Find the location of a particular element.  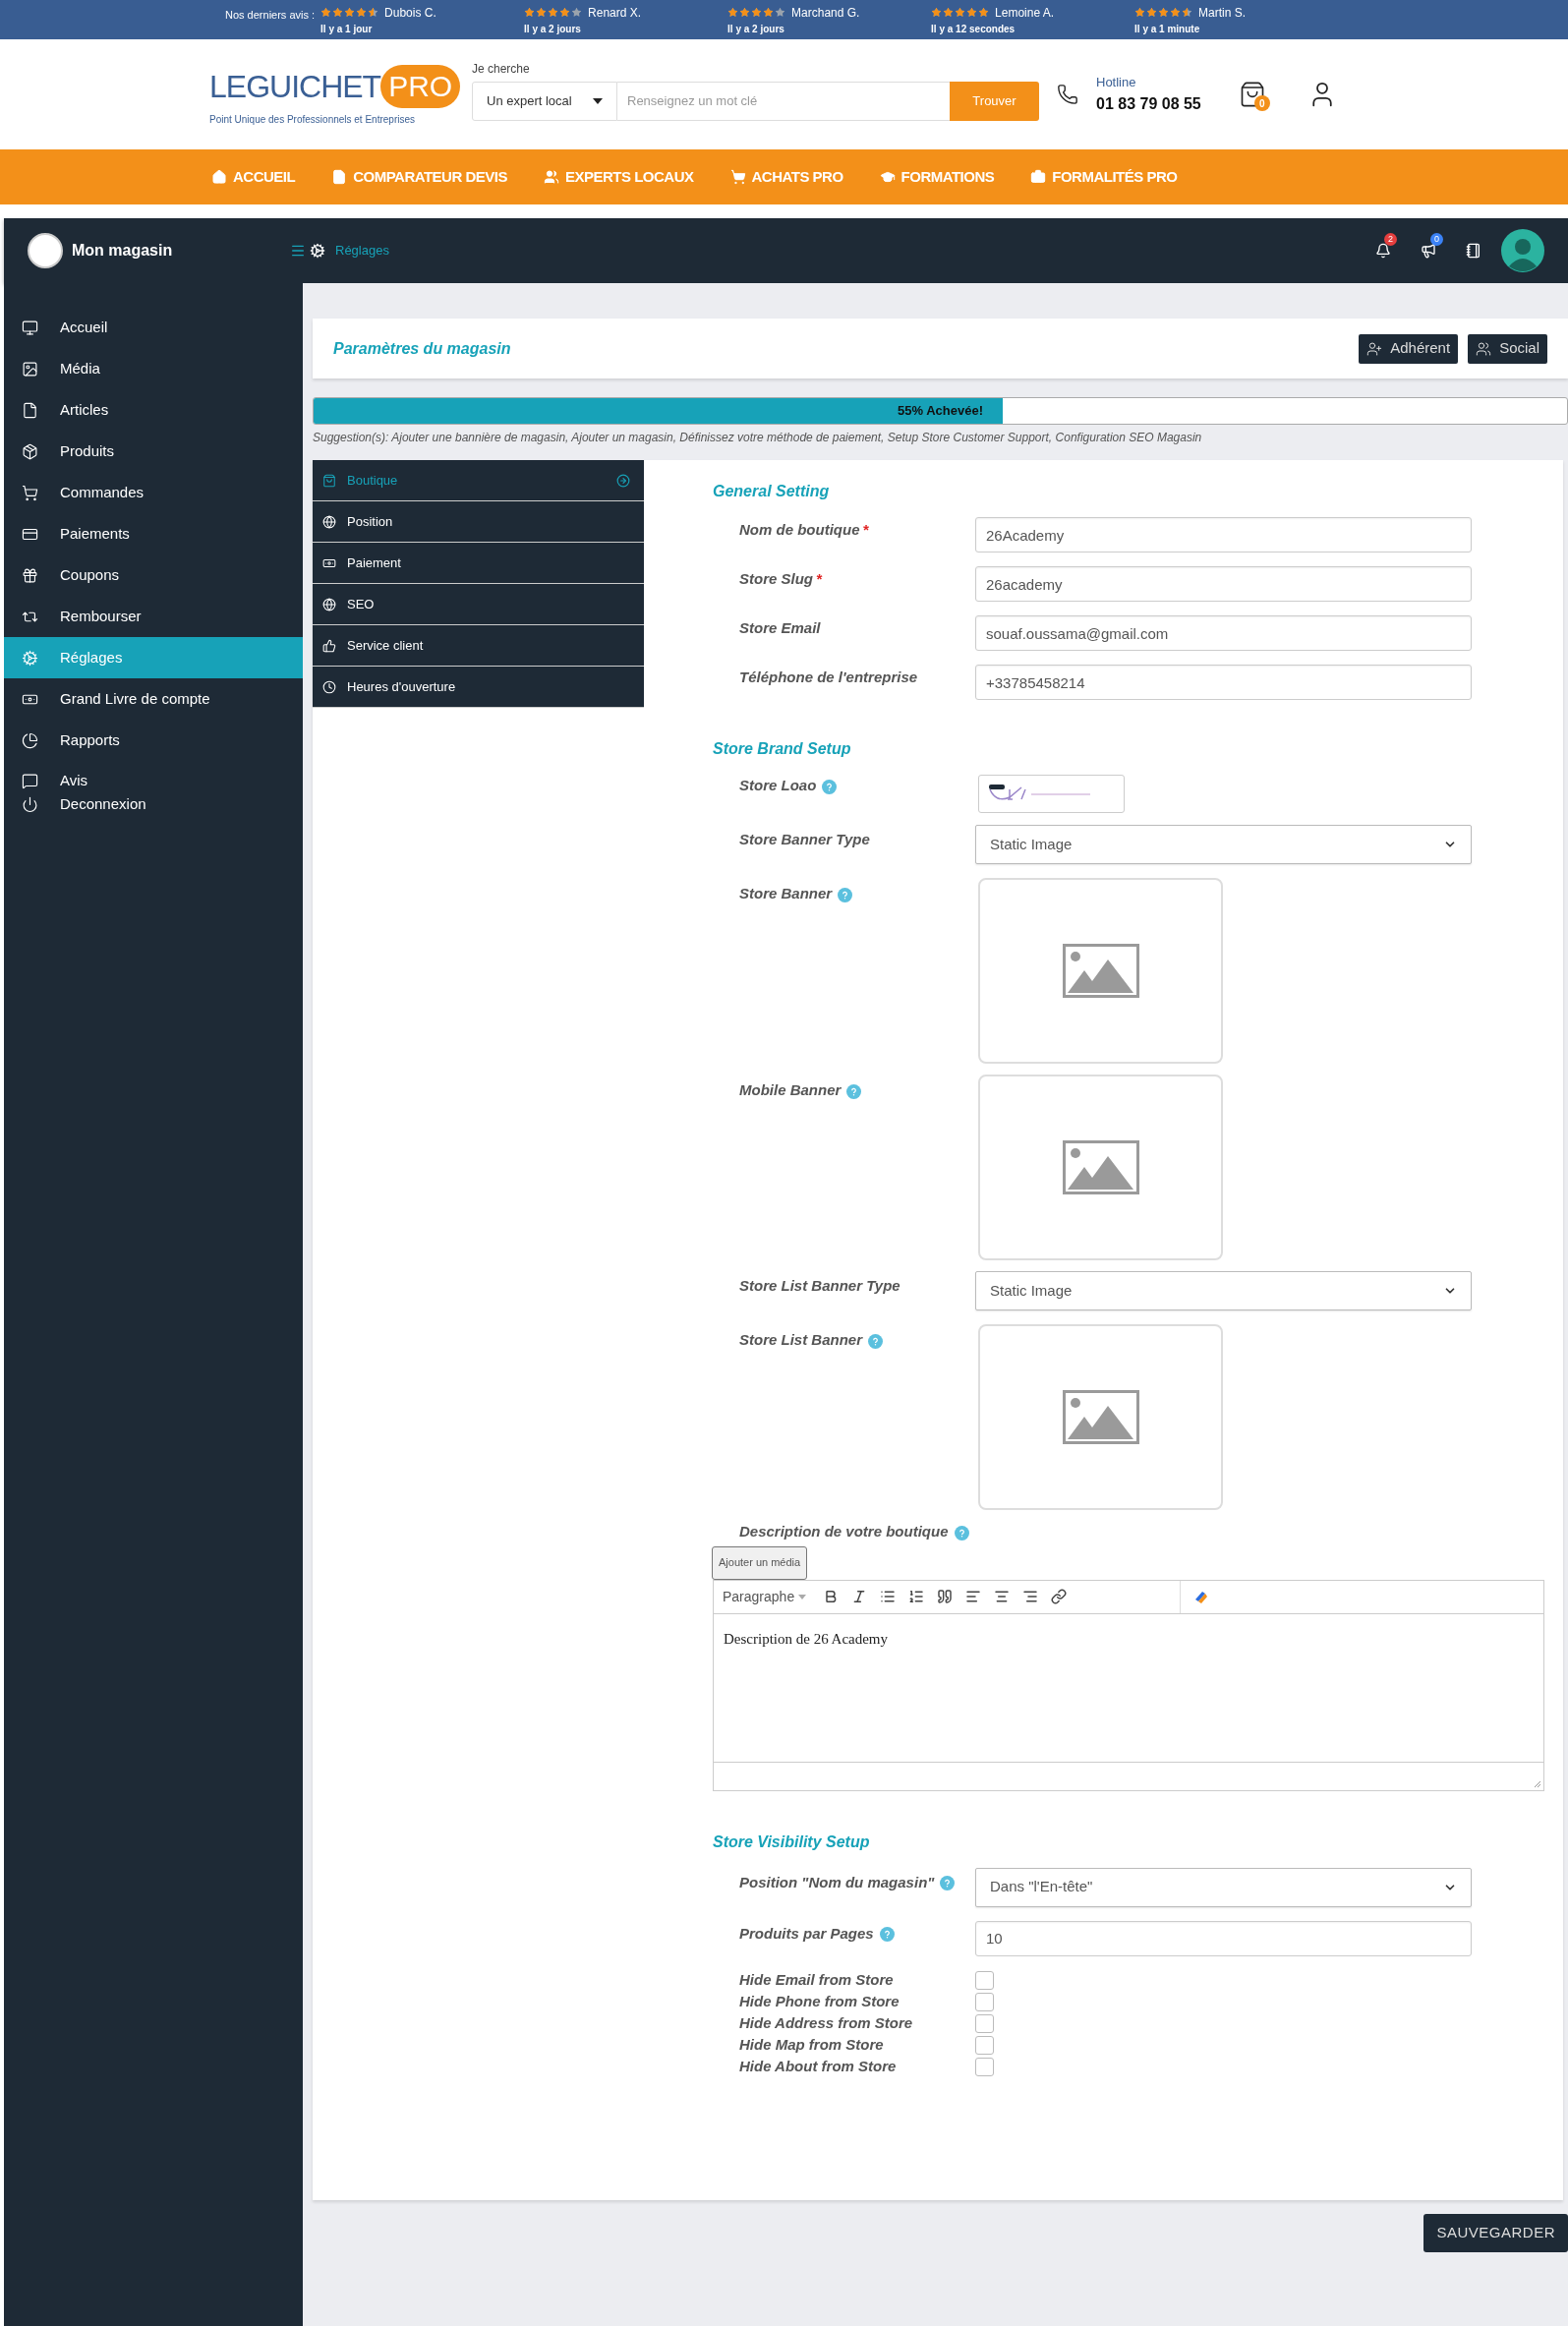

settings-tab: Paiement is located at coordinates (479, 564).